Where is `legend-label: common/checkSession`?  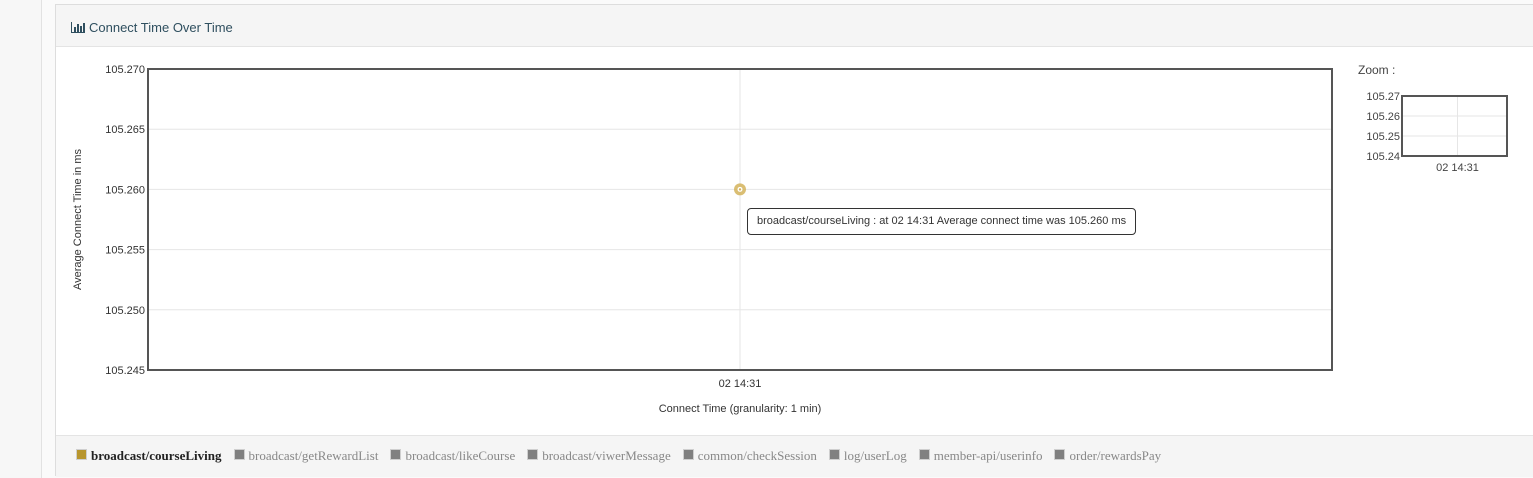
legend-label: common/checkSession is located at coordinates (757, 455).